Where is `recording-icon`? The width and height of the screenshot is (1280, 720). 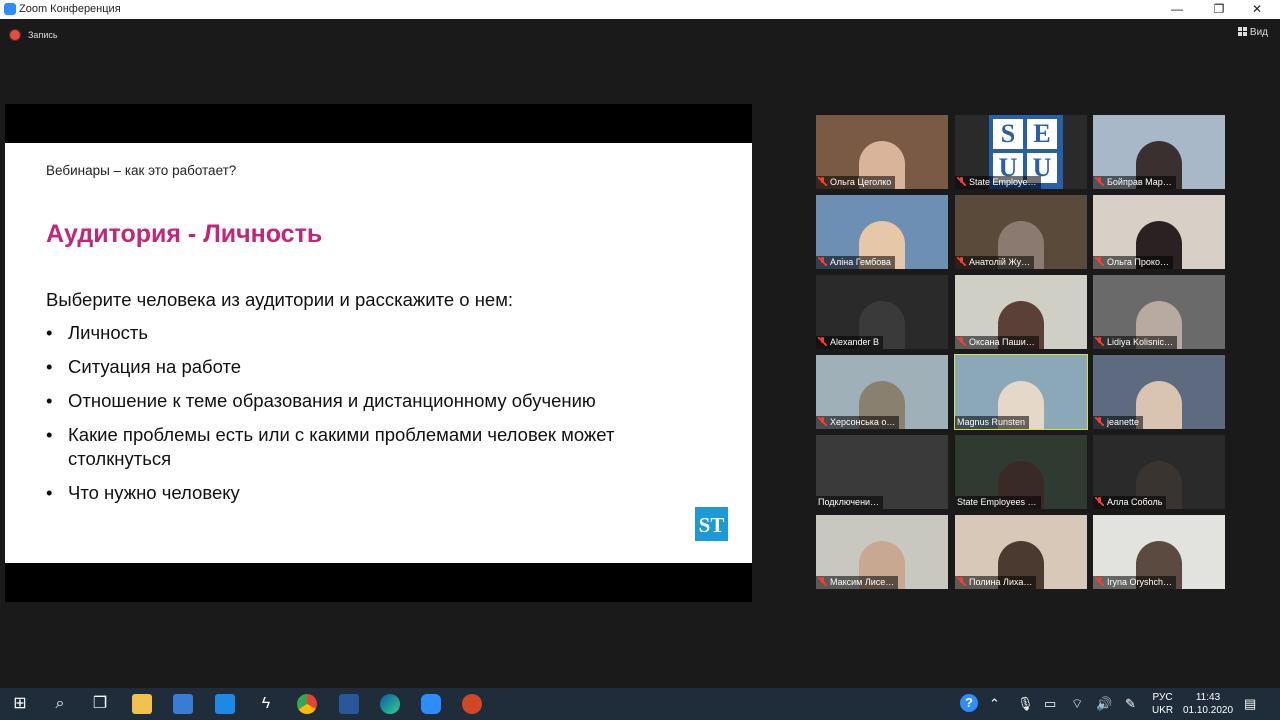 recording-icon is located at coordinates (15, 35).